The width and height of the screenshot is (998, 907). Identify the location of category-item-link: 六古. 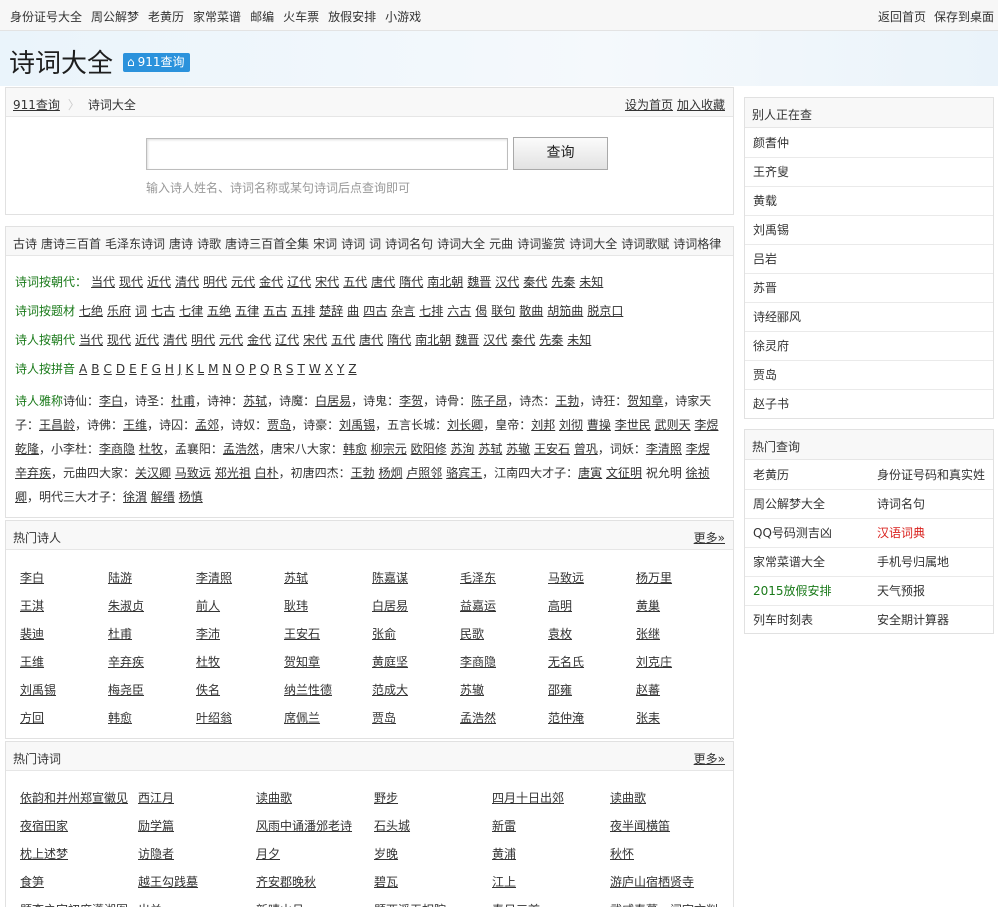
(459, 311).